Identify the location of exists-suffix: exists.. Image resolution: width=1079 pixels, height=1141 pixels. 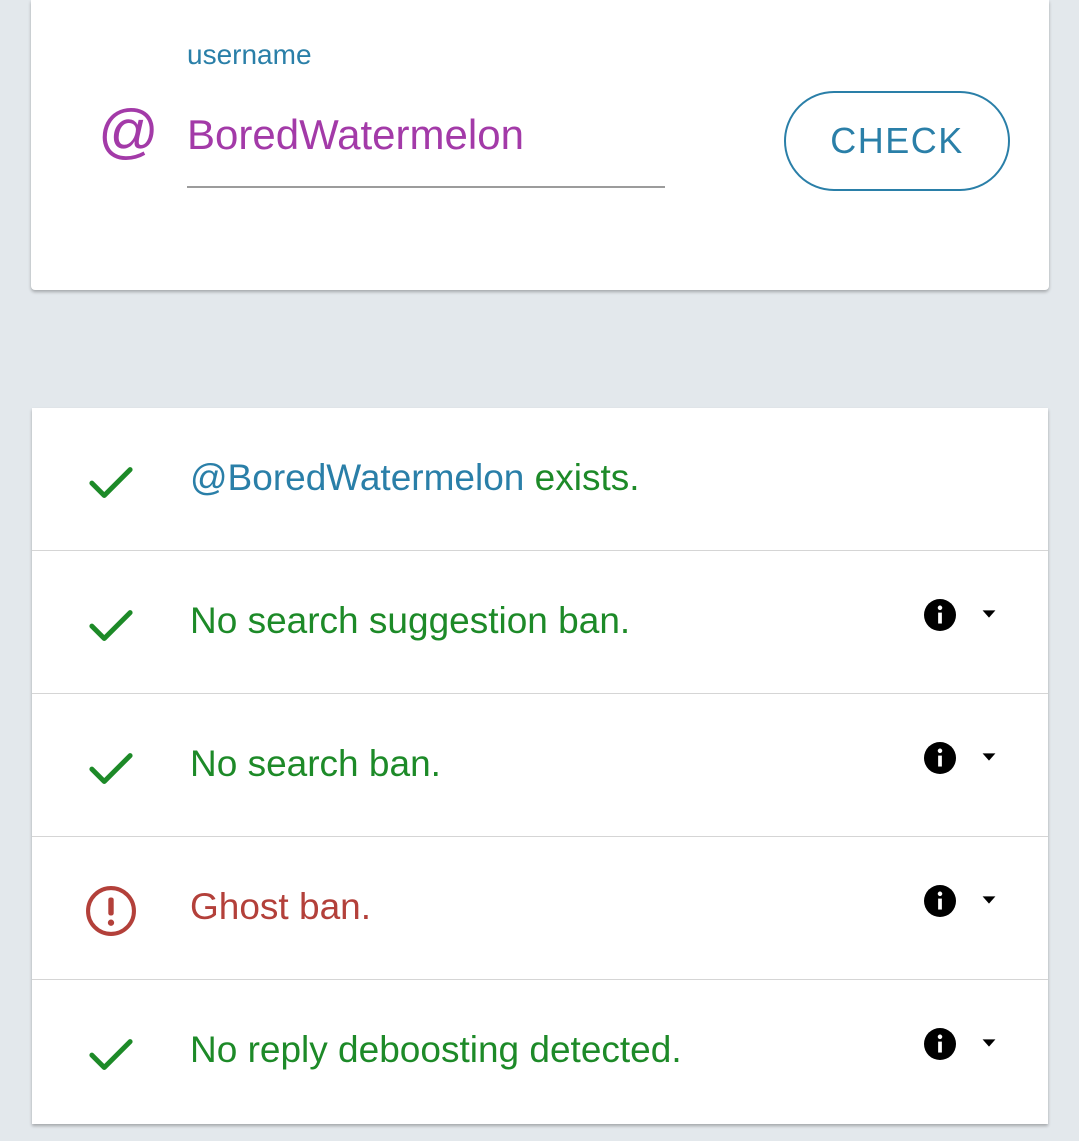
(582, 477).